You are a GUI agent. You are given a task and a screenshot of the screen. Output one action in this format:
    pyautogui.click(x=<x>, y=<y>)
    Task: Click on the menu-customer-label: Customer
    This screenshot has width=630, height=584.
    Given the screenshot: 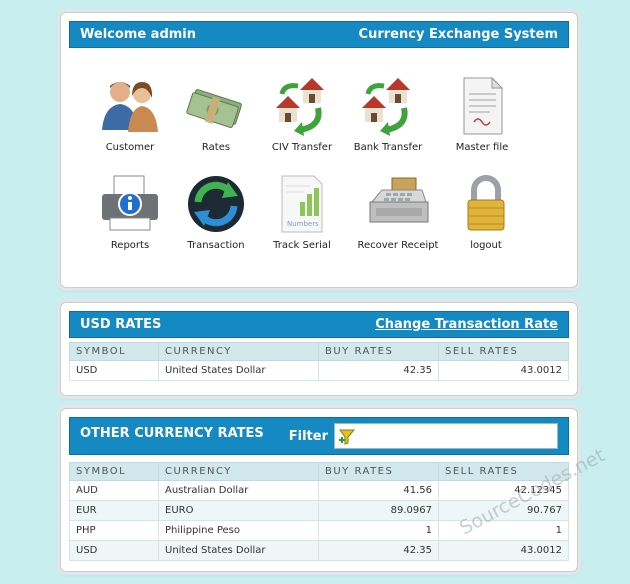 What is the action you would take?
    pyautogui.click(x=130, y=147)
    